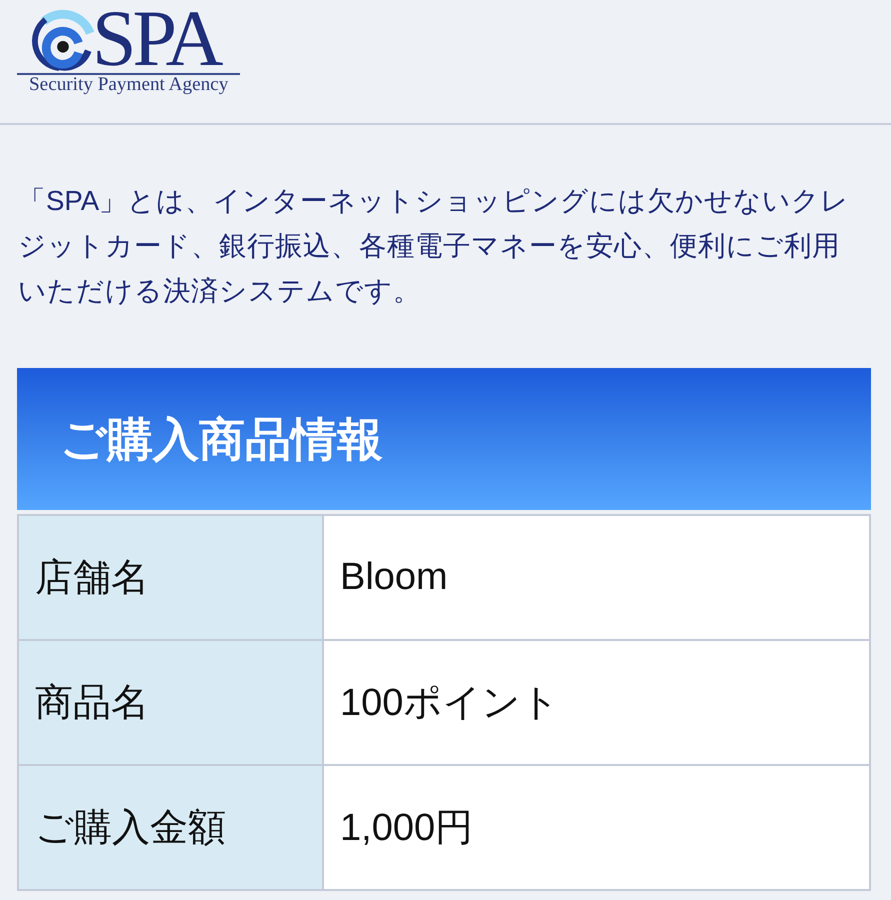 This screenshot has width=891, height=900. What do you see at coordinates (170, 827) in the screenshot?
I see `table-header-cell: ご購入金額` at bounding box center [170, 827].